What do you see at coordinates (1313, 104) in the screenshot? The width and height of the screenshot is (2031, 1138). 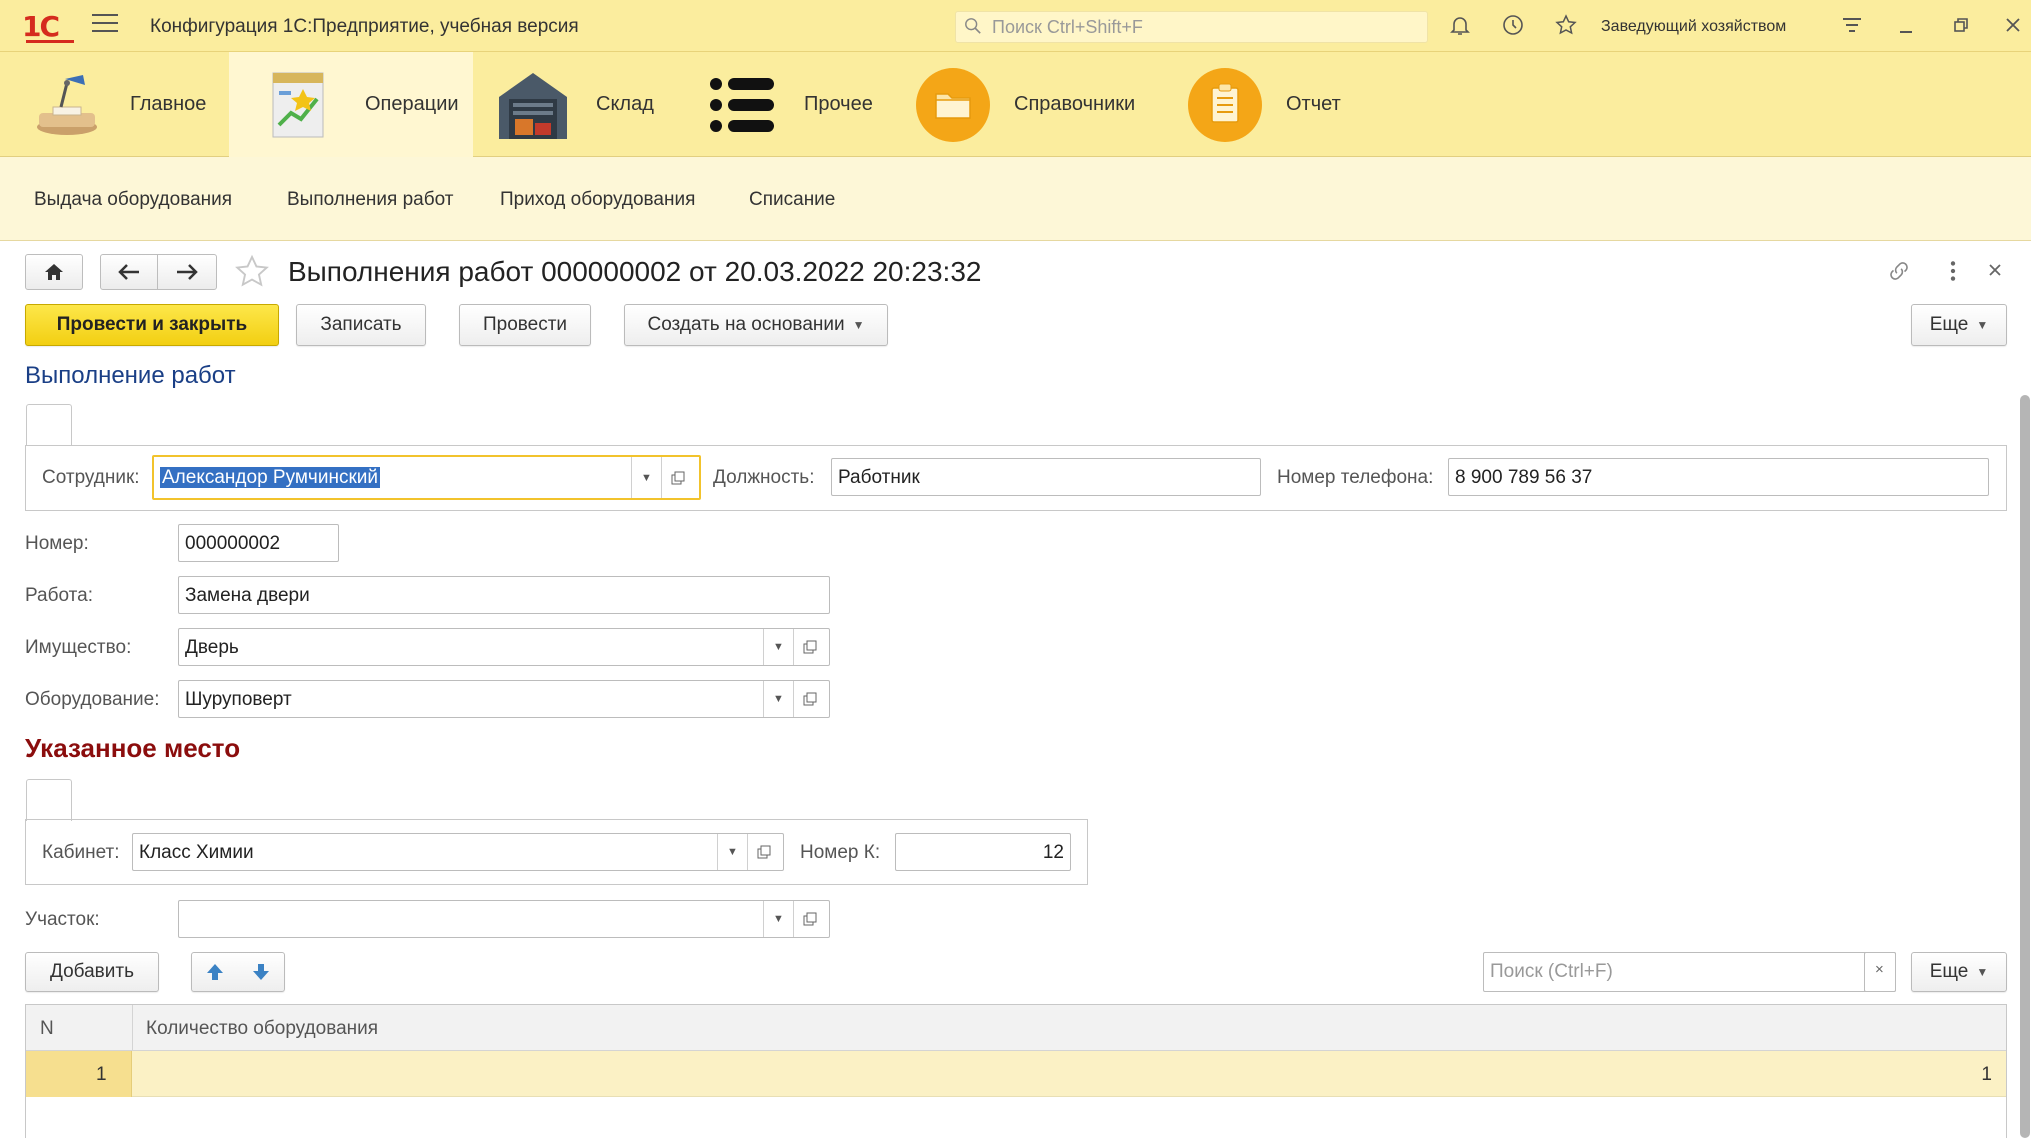 I see `section-label-report: Отчет` at bounding box center [1313, 104].